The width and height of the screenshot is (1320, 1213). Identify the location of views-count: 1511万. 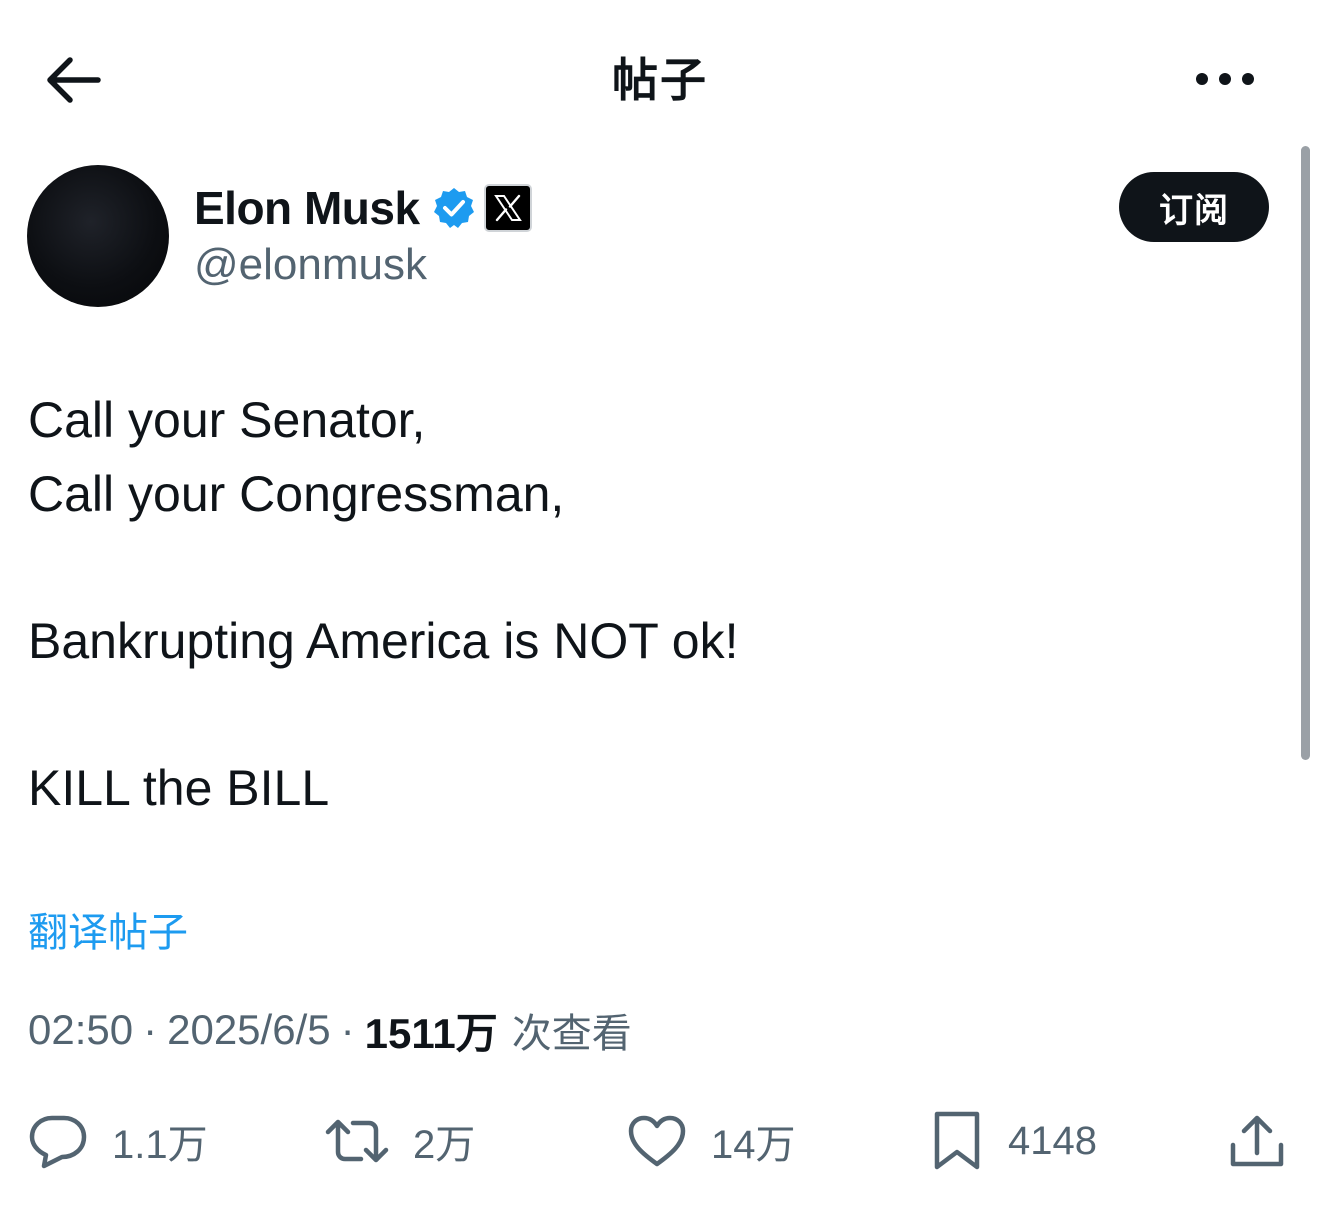
(431, 1030).